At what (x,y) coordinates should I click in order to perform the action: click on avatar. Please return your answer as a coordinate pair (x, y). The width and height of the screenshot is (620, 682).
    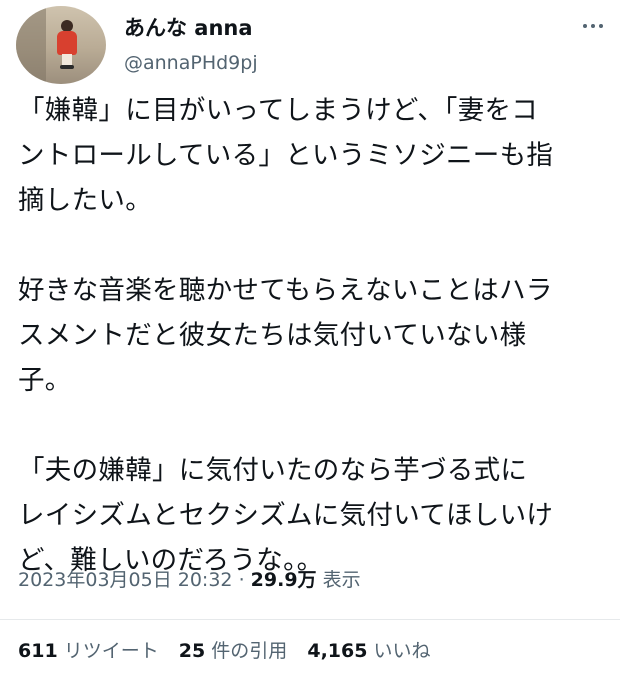
    Looking at the image, I should click on (61, 45).